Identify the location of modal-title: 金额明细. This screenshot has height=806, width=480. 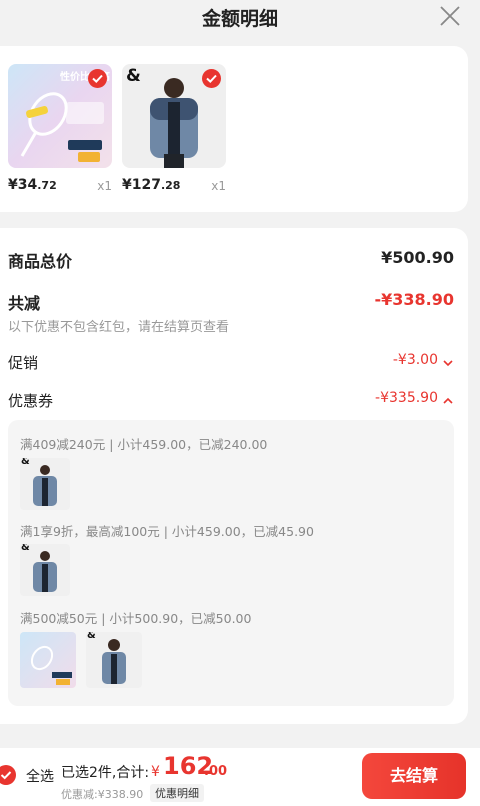
(239, 19).